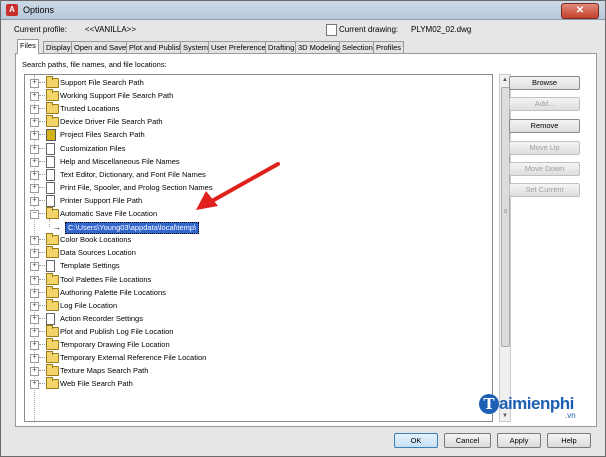  Describe the element at coordinates (389, 47) in the screenshot. I see `tab-profiles: Profiles` at that location.